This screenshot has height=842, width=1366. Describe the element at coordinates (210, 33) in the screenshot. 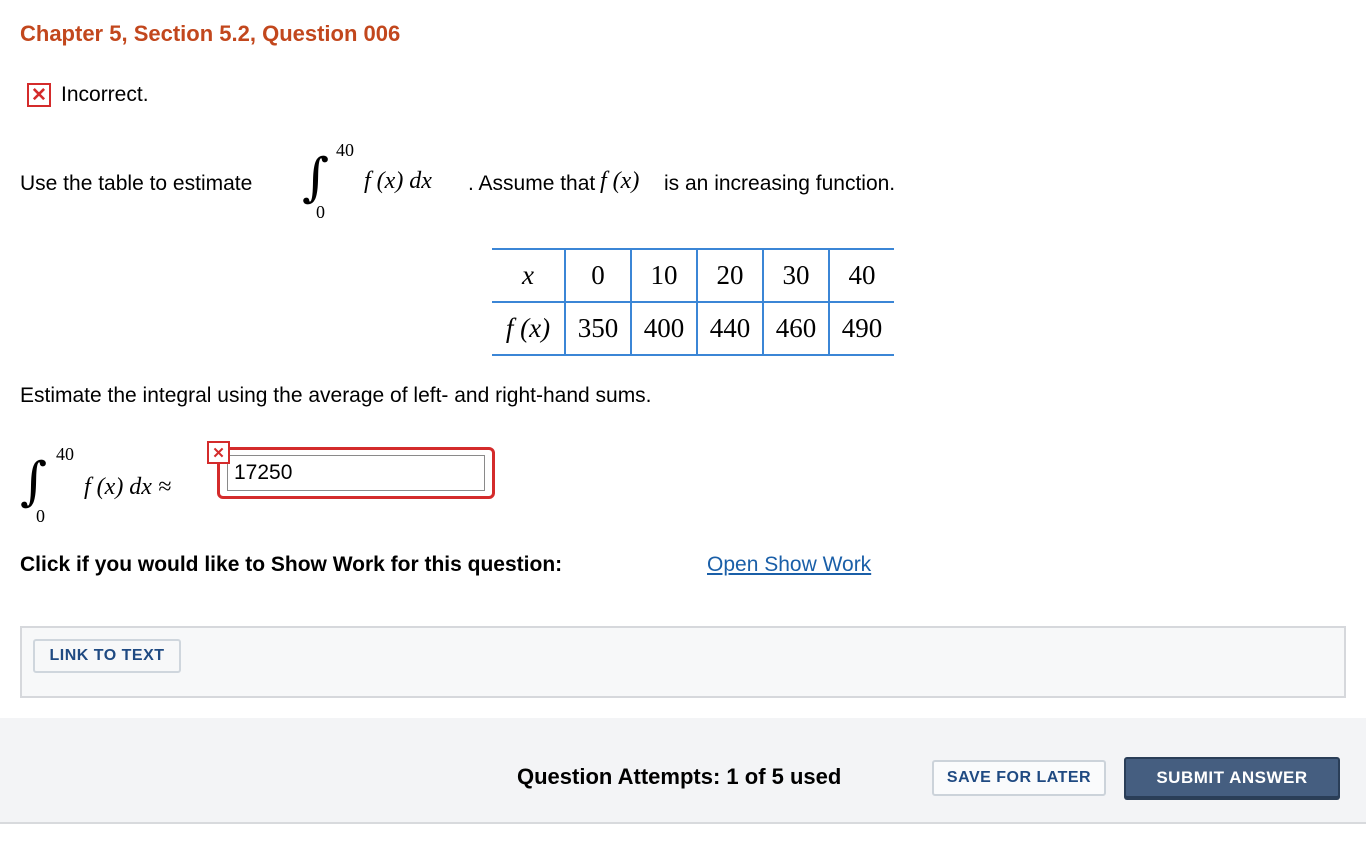

I see `page-title: Chapter 5, Section 5.2, Question 006` at that location.